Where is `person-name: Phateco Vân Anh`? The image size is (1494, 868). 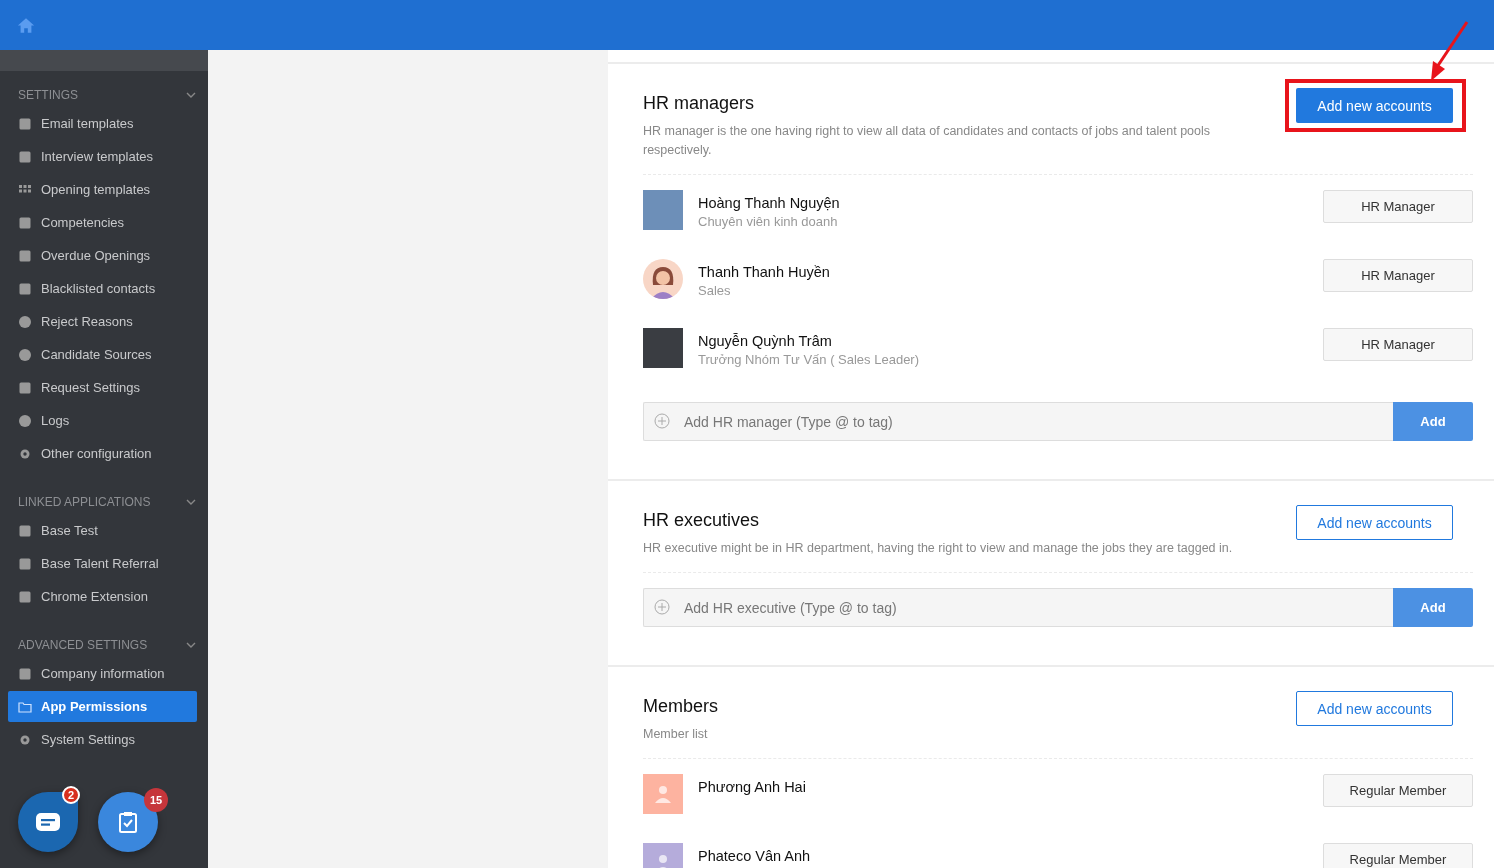 person-name: Phateco Vân Anh is located at coordinates (755, 856).